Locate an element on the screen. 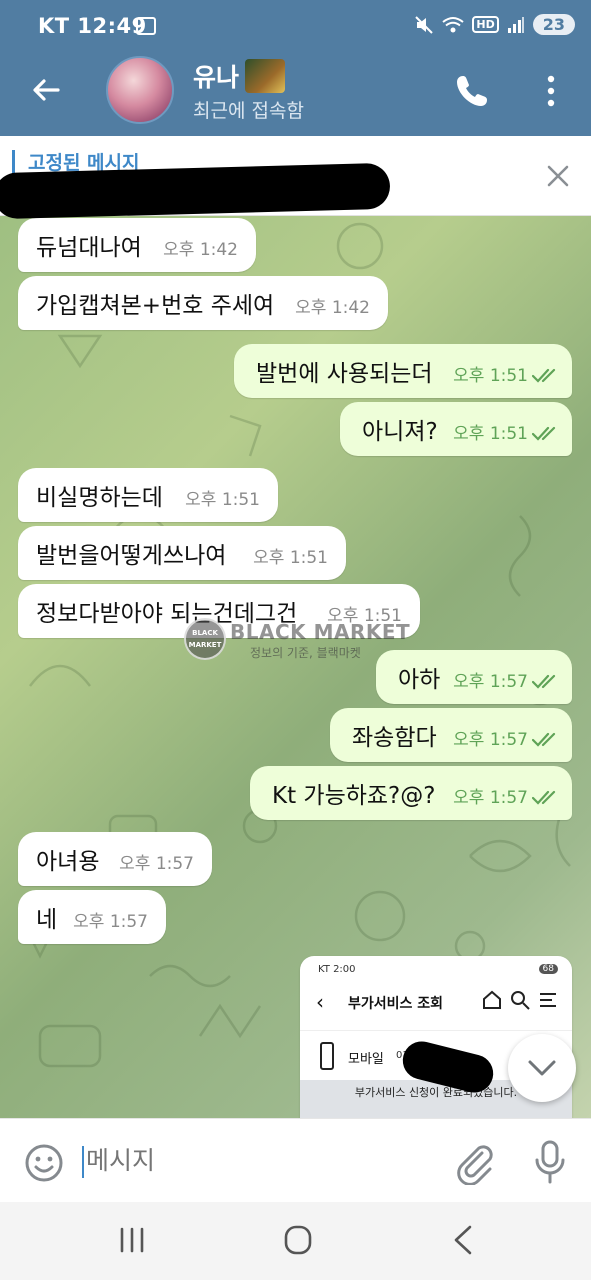 The image size is (591, 1280). screen-record-icon is located at coordinates (146, 26).